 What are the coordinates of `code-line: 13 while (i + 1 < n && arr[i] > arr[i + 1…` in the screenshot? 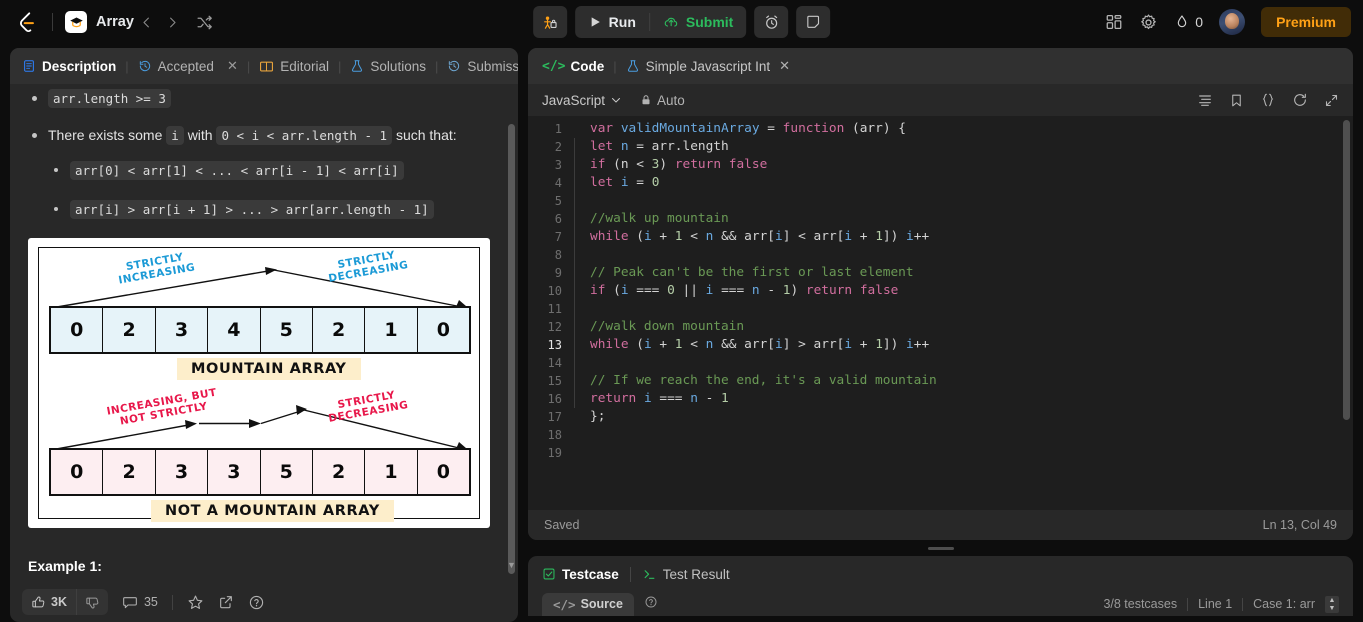 It's located at (940, 345).